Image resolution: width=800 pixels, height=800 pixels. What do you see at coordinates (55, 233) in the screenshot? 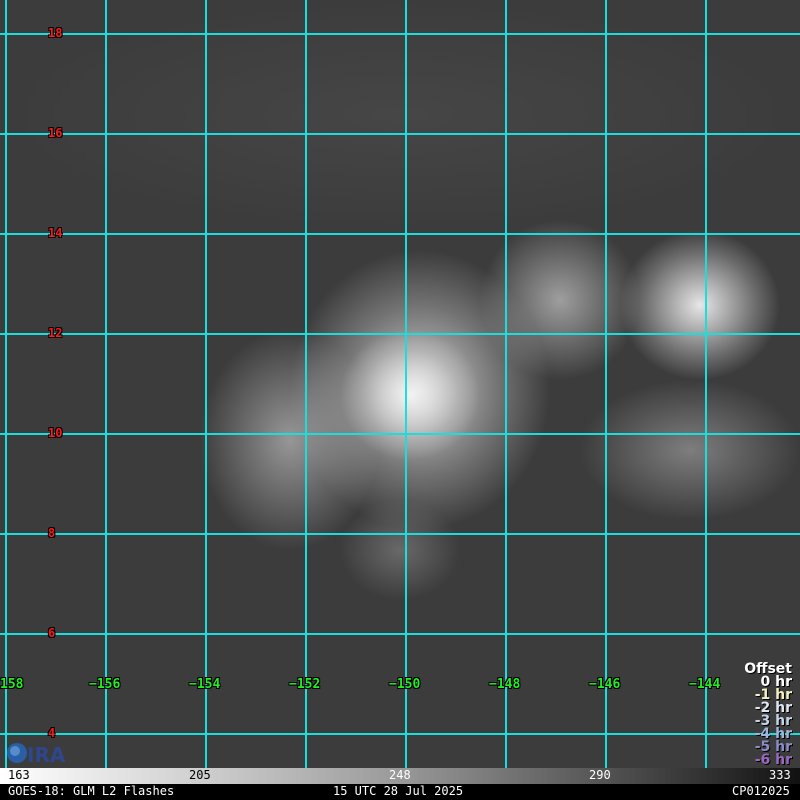
I see `latitude-label: 14` at bounding box center [55, 233].